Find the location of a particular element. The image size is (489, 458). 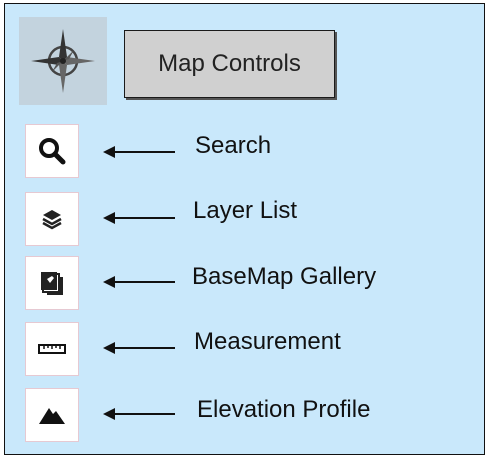

layer-list-button is located at coordinates (52, 219).